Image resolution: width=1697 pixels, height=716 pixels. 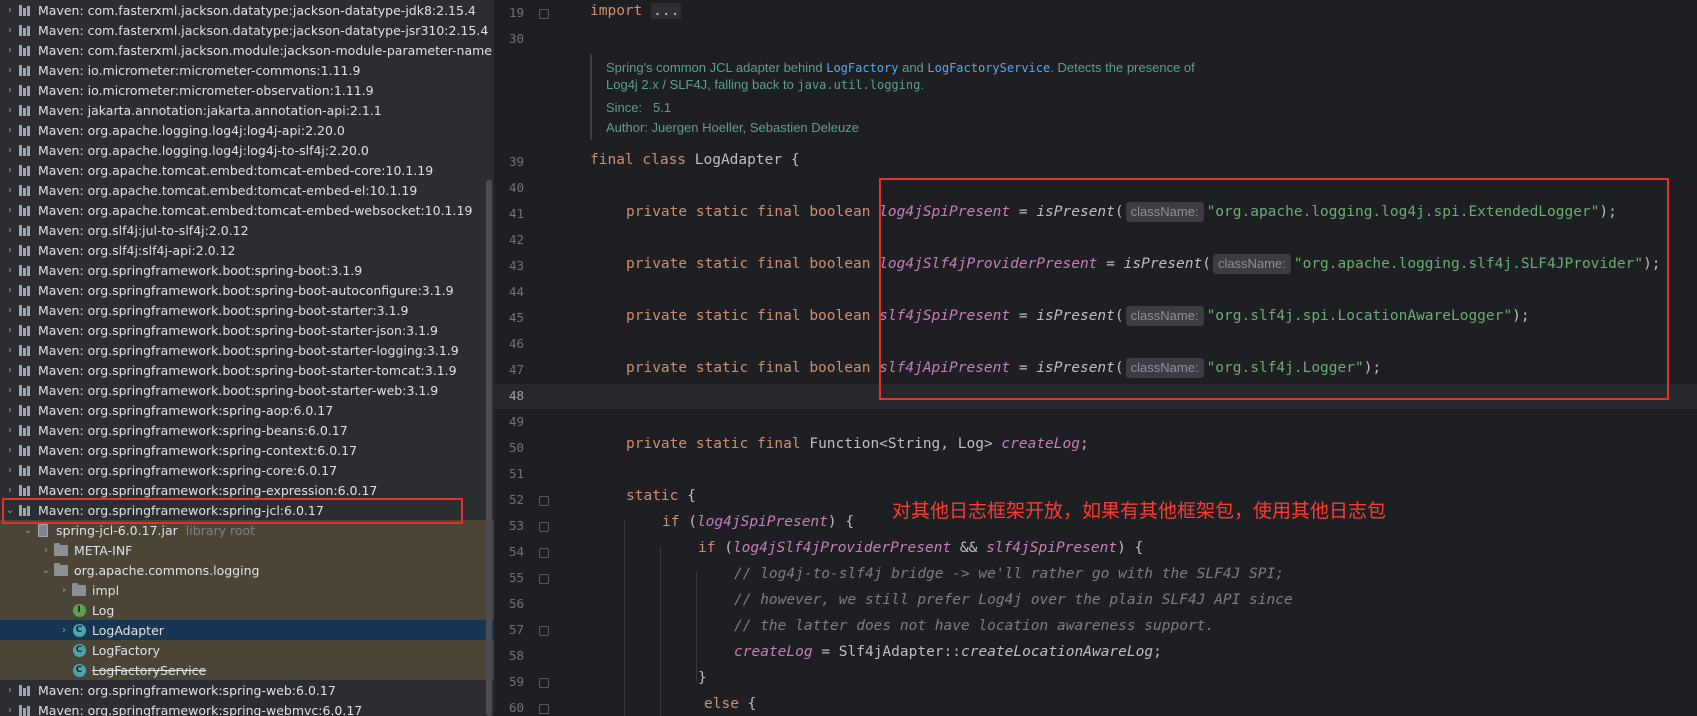 What do you see at coordinates (247, 630) in the screenshot?
I see `tree-item-logadapter: › C LogAdapter` at bounding box center [247, 630].